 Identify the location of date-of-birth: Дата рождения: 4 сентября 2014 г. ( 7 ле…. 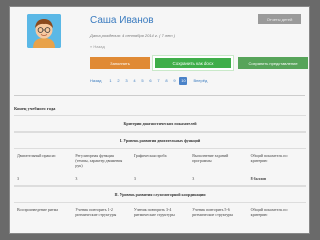
(133, 35).